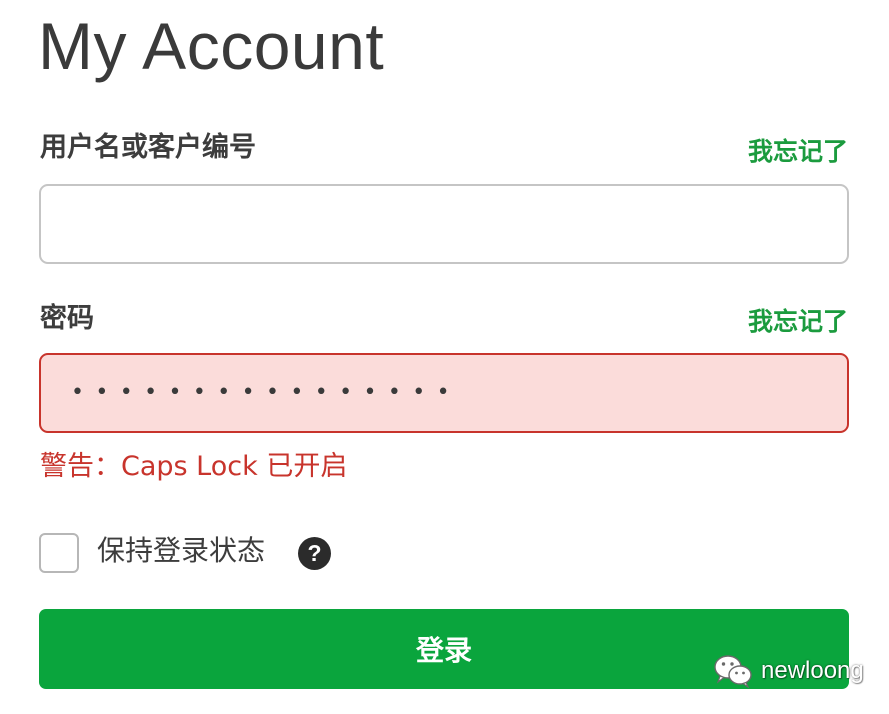 The width and height of the screenshot is (889, 714). What do you see at coordinates (194, 466) in the screenshot?
I see `caps-lock-warning: 警告：Caps Lock 已开启` at bounding box center [194, 466].